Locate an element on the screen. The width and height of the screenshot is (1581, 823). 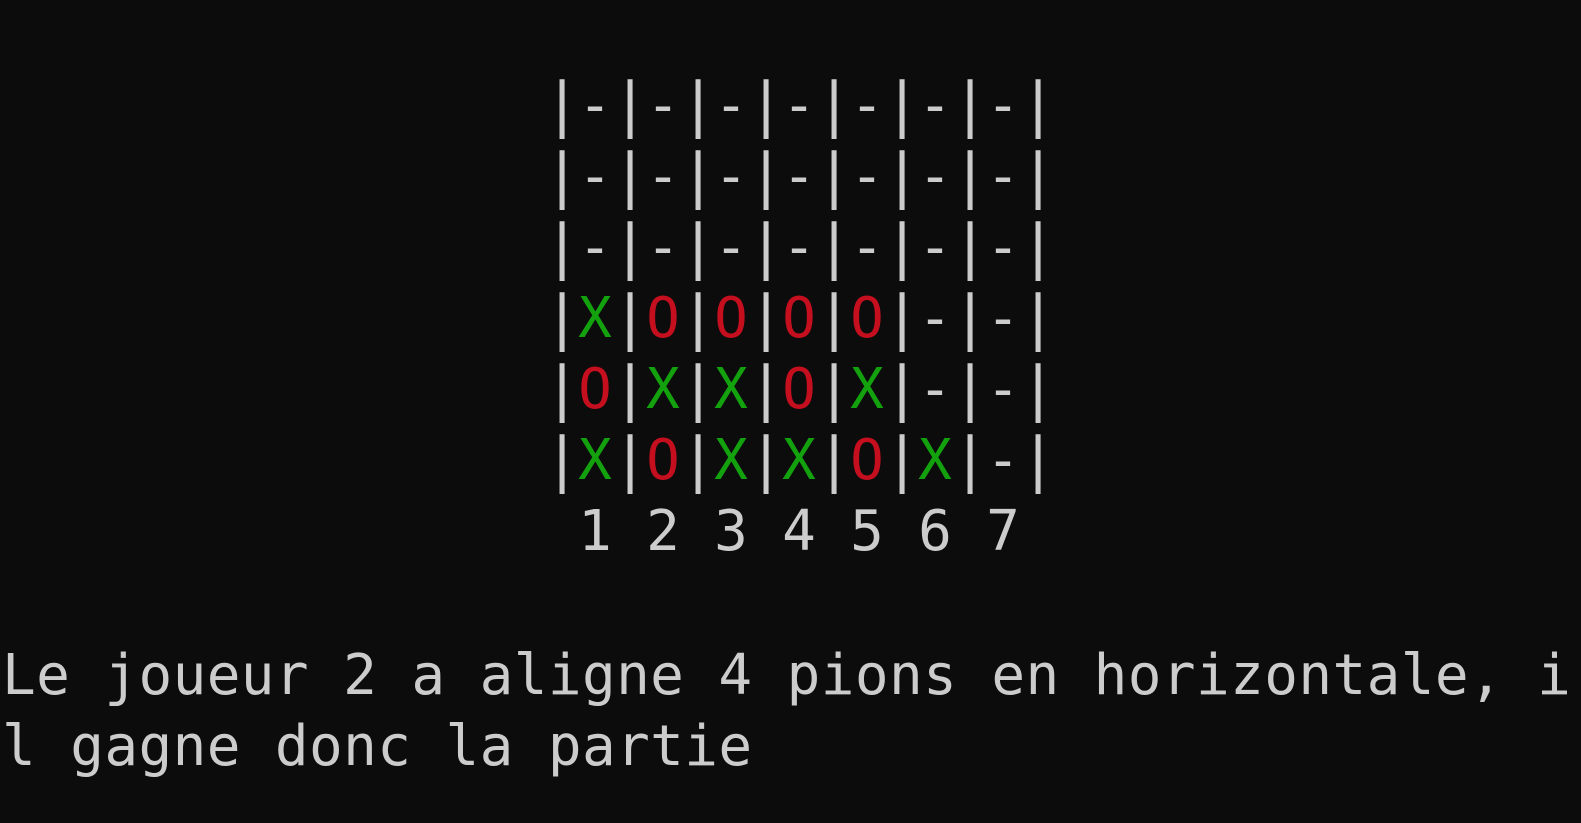
column-labels: 1 2 3 4 5 6 7 is located at coordinates (799, 531).